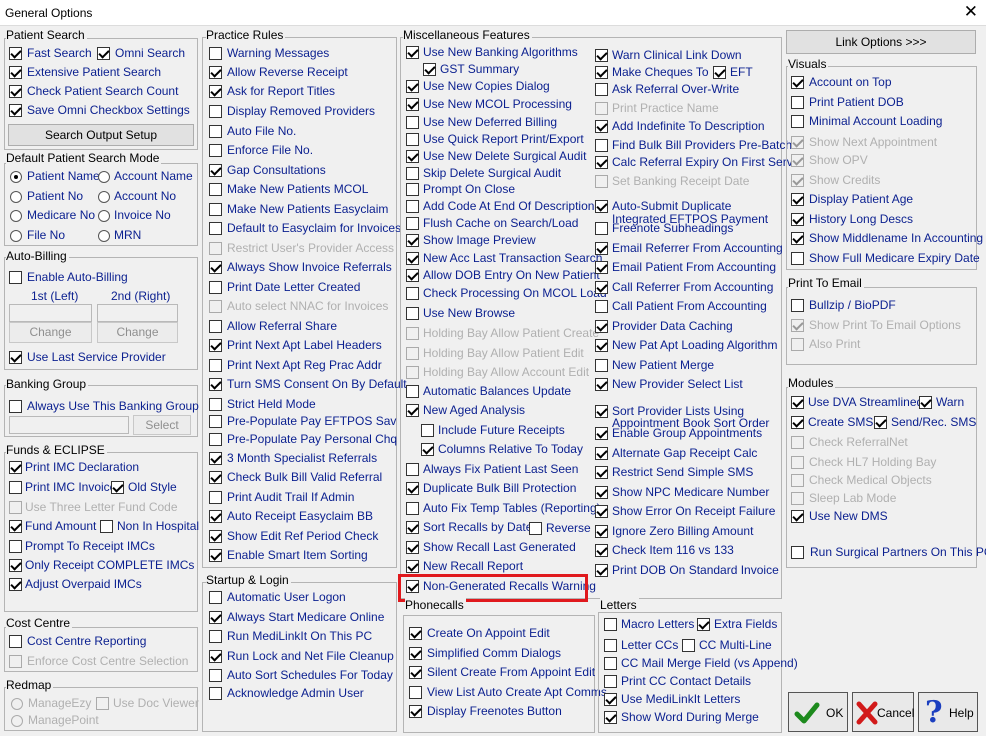  Describe the element at coordinates (601, 511) in the screenshot. I see `misc-col2-26-checkbox` at that location.